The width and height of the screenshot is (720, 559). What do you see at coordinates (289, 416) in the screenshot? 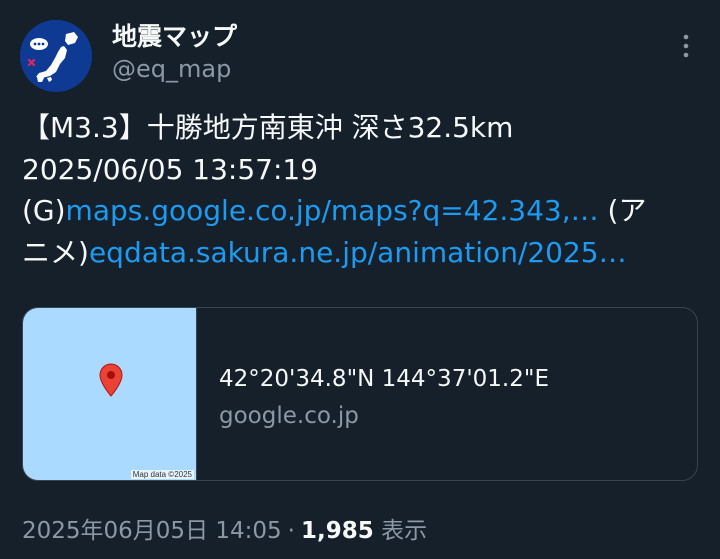
I see `card-domain: google.co.jp` at bounding box center [289, 416].